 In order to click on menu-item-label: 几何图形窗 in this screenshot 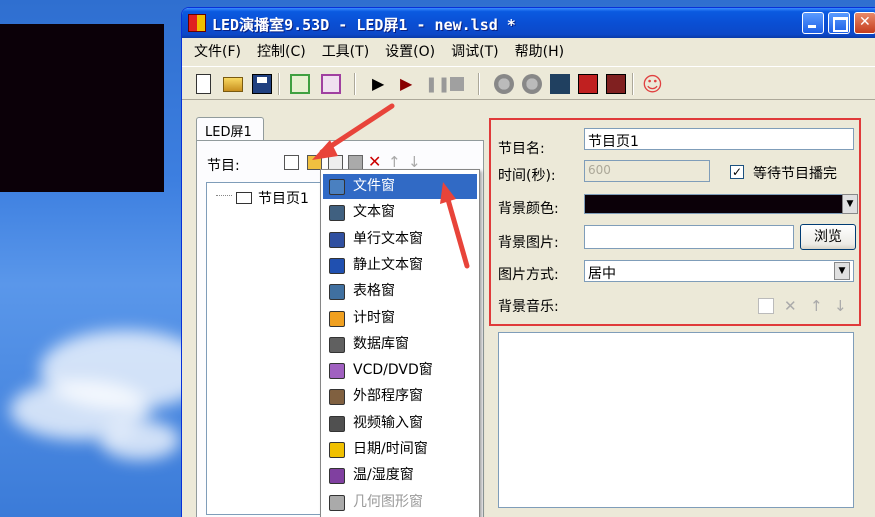, I will do `click(388, 501)`.